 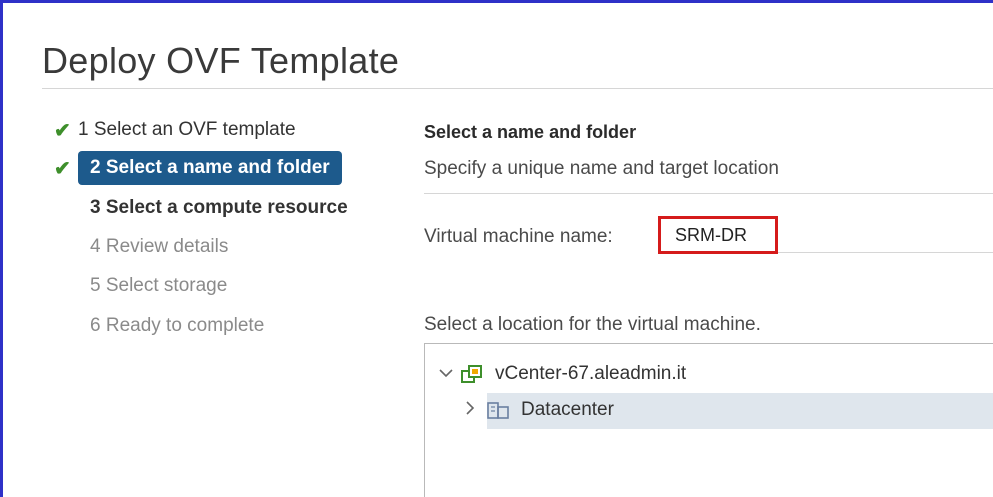 I want to click on step-label: 6 Ready to complete, so click(x=177, y=325).